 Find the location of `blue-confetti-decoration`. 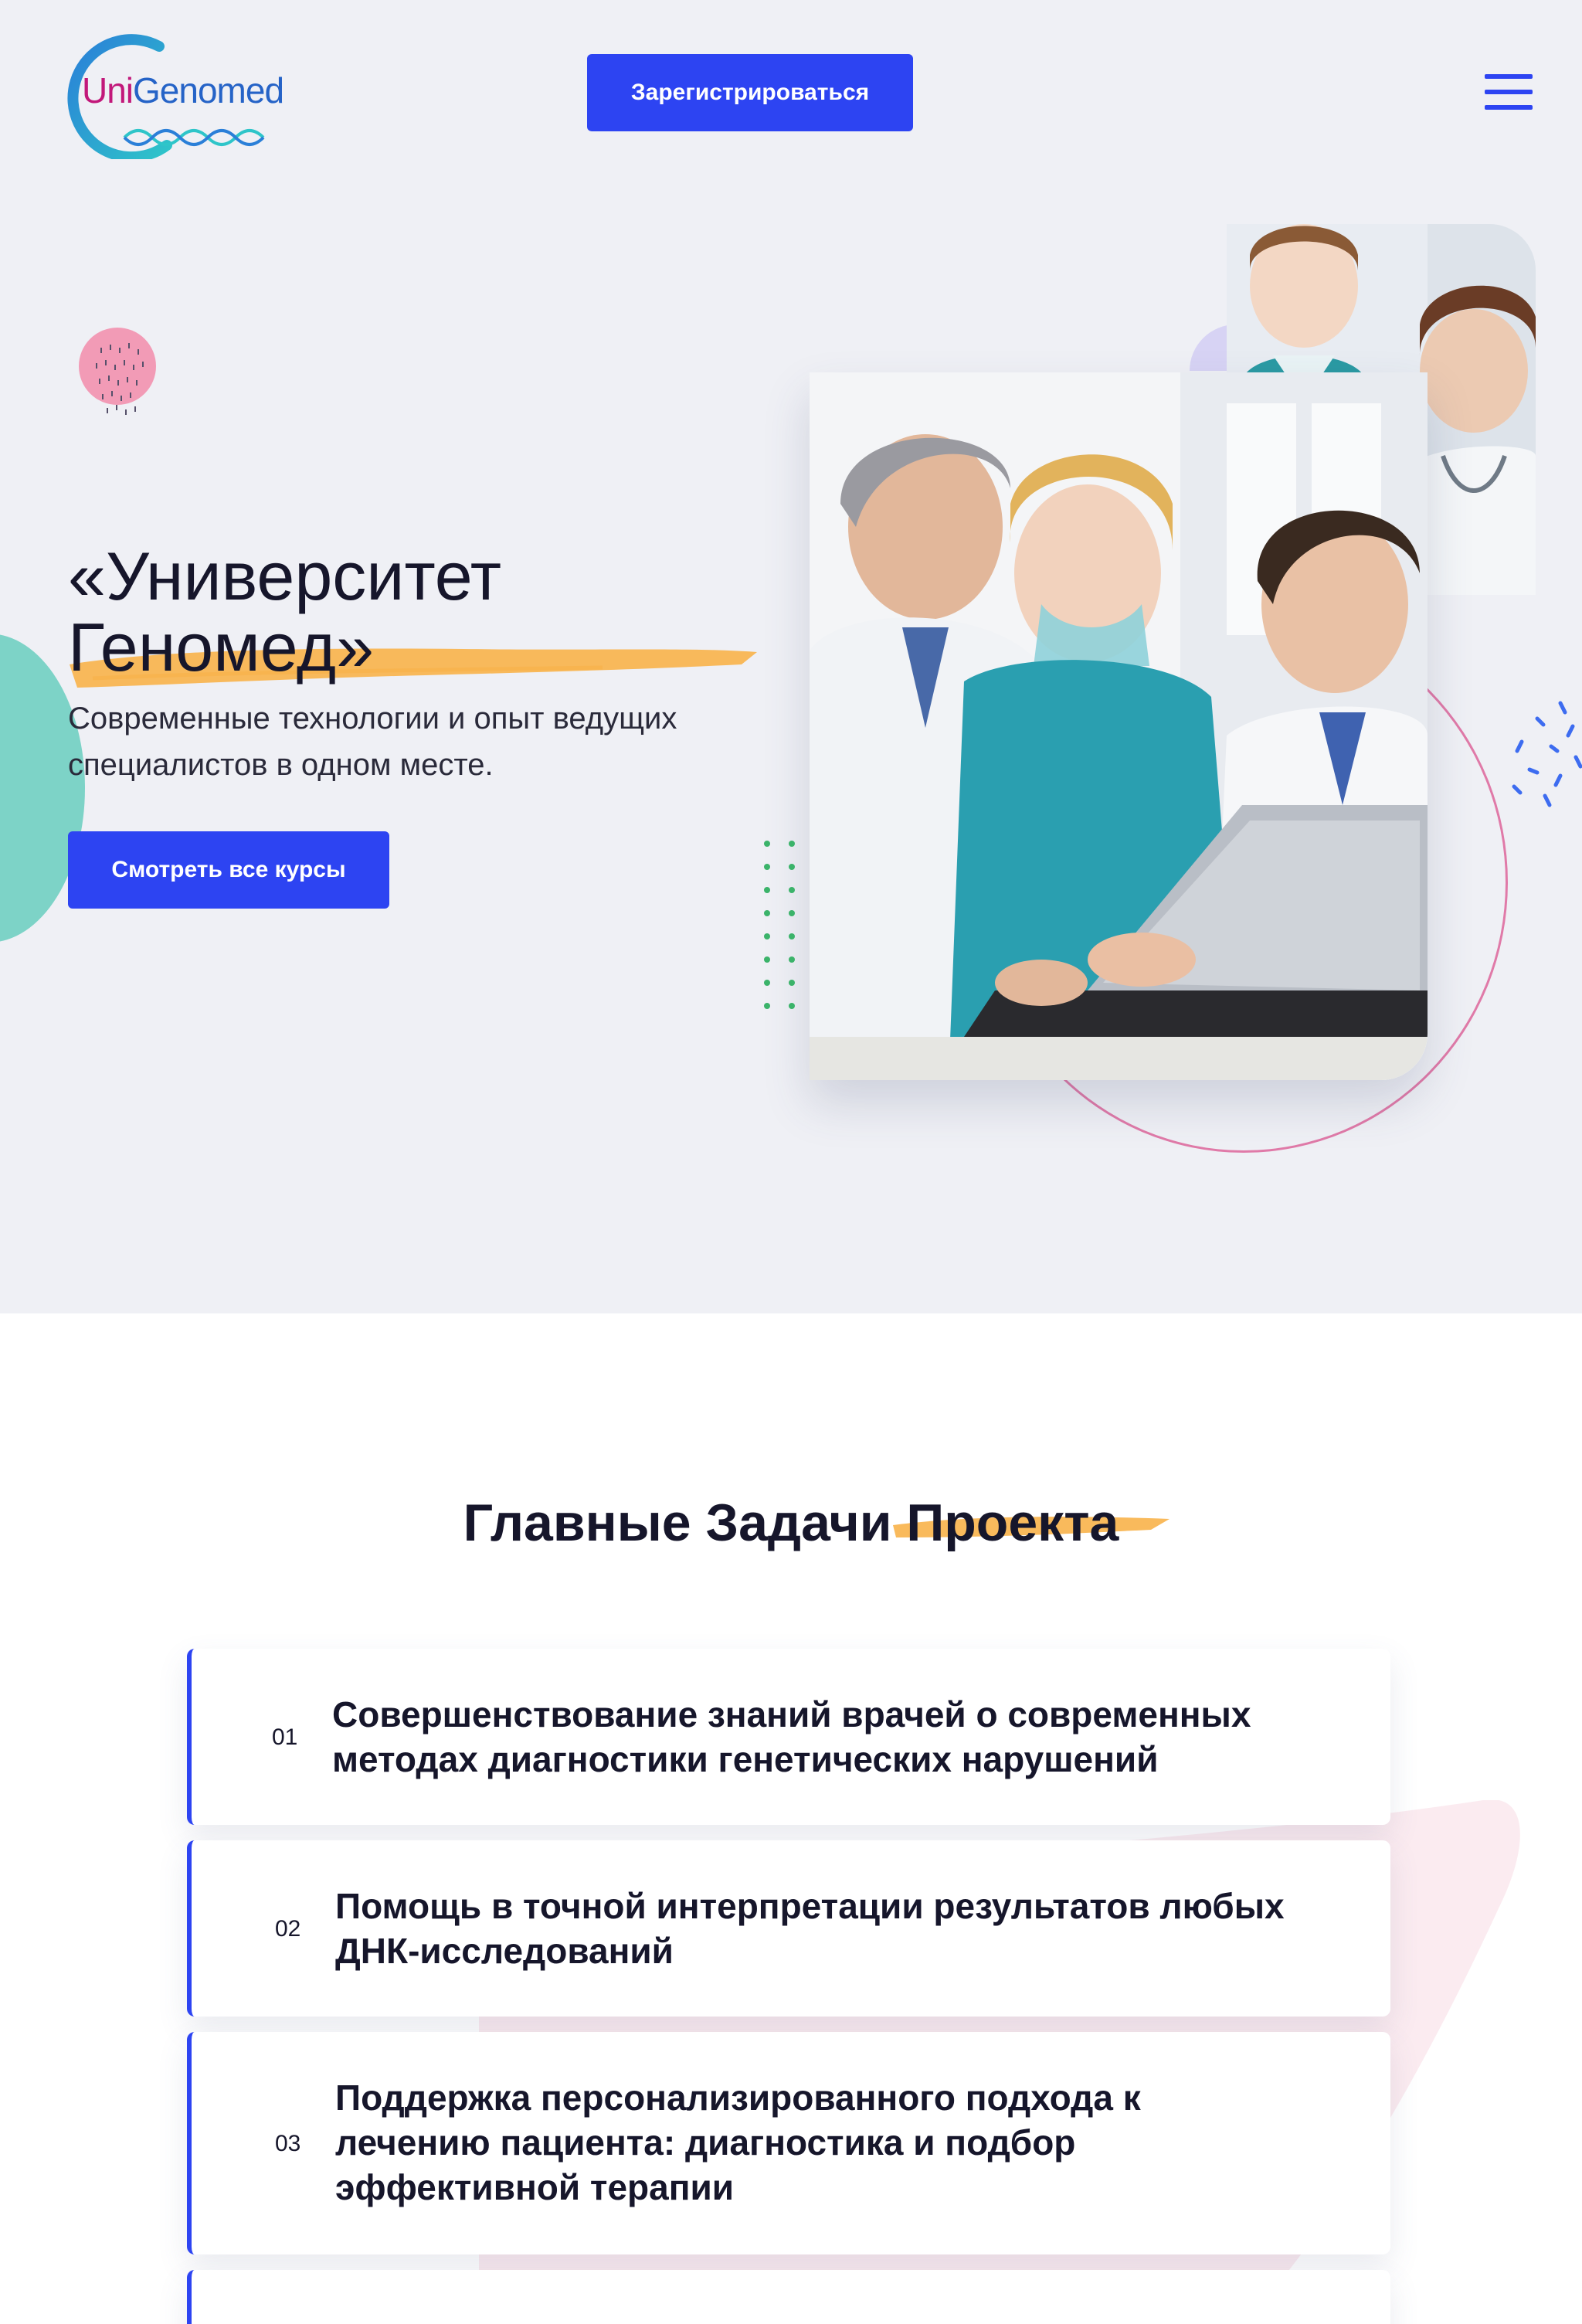

blue-confetti-decoration is located at coordinates (1547, 754).